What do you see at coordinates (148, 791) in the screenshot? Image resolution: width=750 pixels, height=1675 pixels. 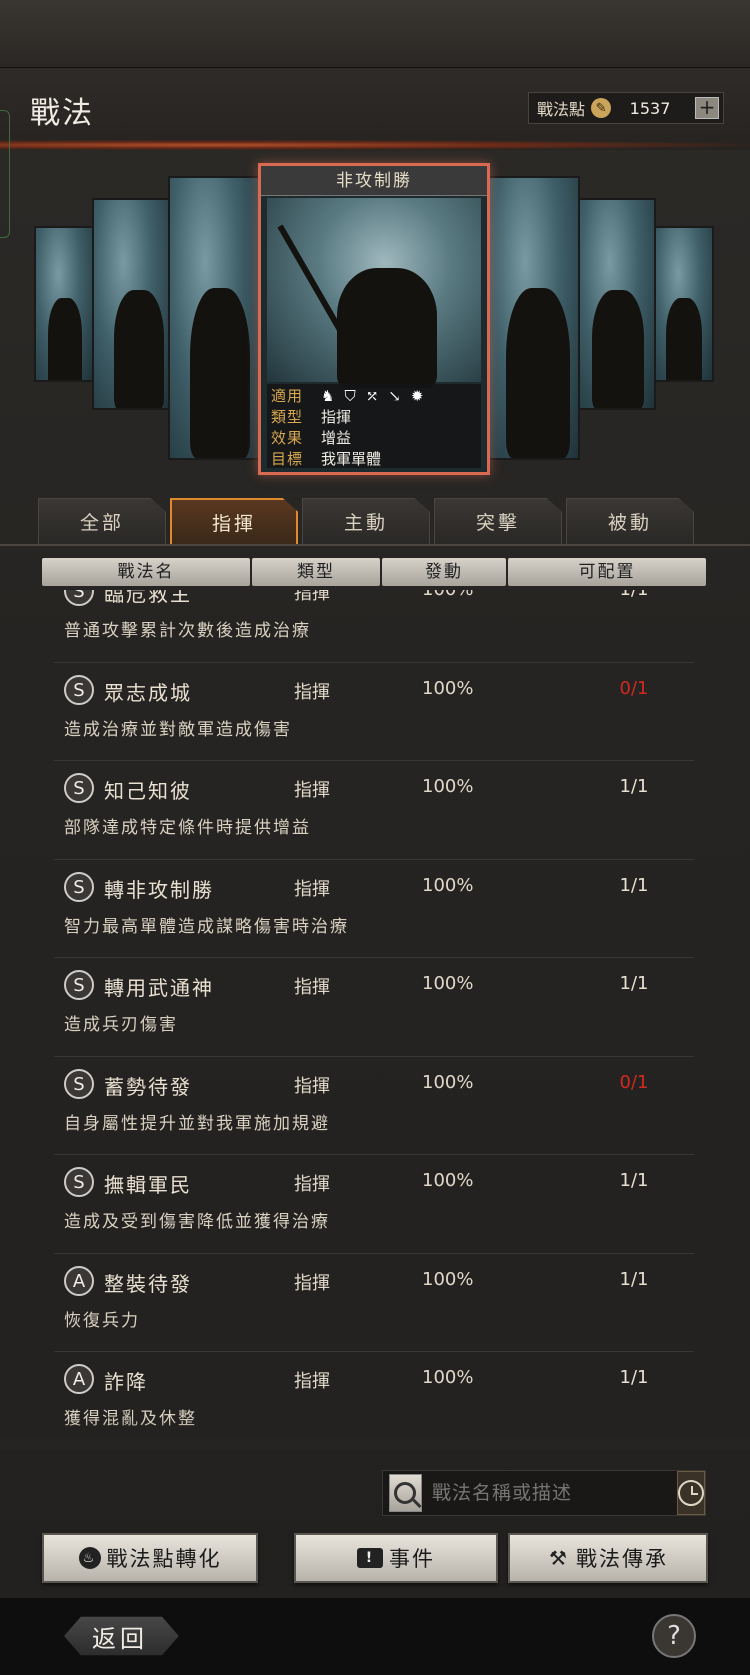 I see `tactic-name: 知己知彼` at bounding box center [148, 791].